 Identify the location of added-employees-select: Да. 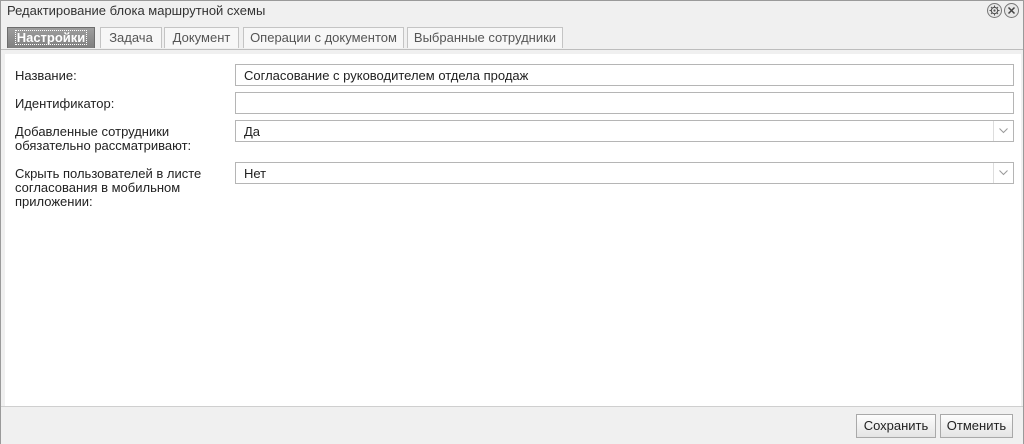
(624, 131).